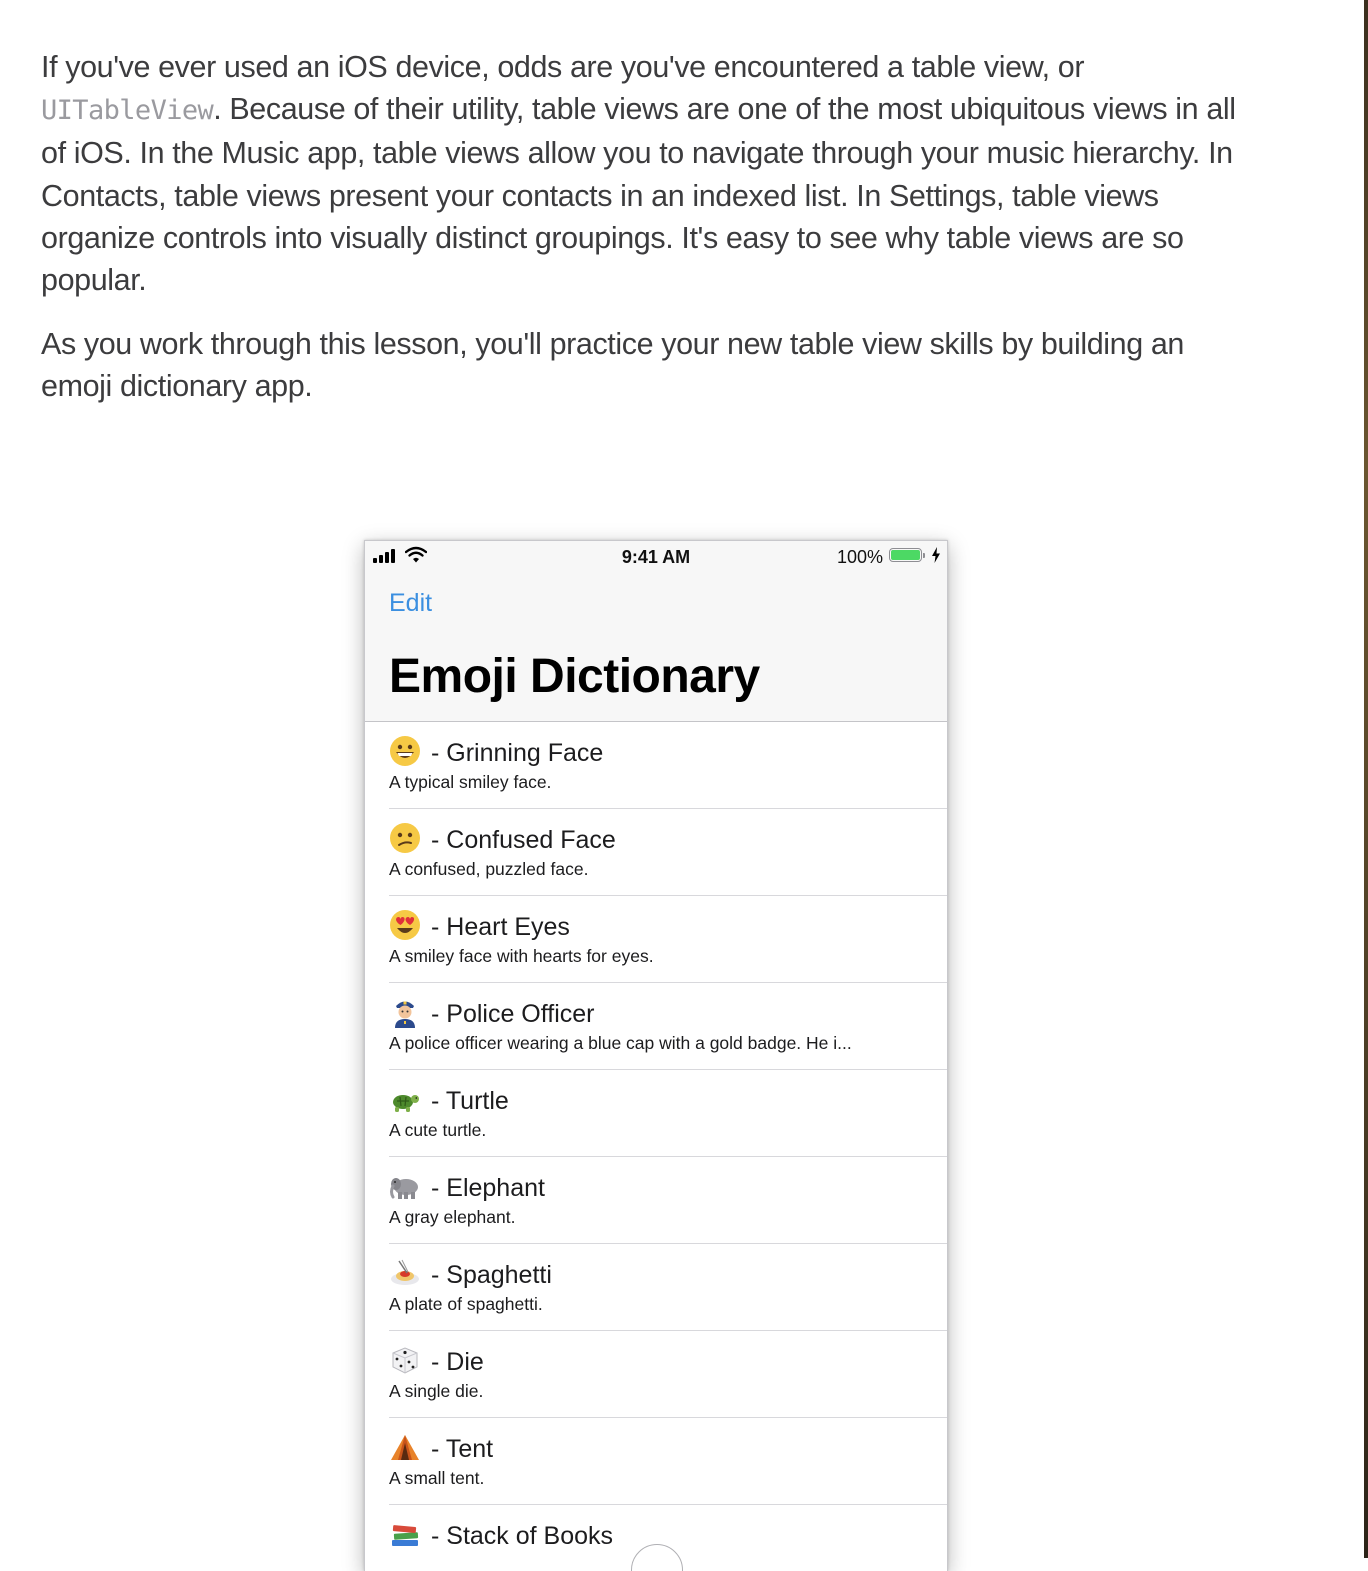 Image resolution: width=1368 pixels, height=1571 pixels. I want to click on battery-icon, so click(907, 556).